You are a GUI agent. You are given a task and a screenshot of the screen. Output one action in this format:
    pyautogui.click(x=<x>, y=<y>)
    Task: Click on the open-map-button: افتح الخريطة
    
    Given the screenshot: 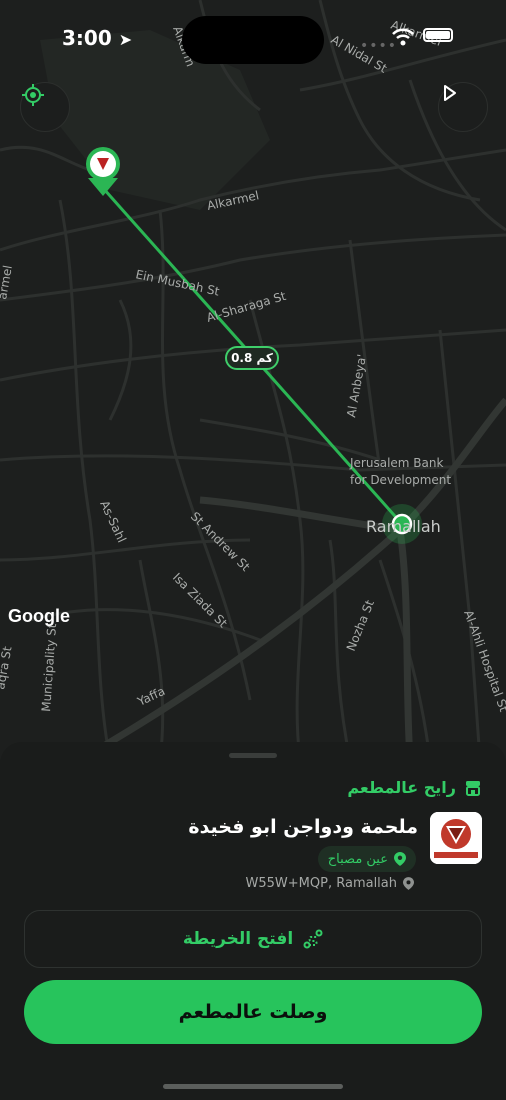 What is the action you would take?
    pyautogui.click(x=253, y=939)
    